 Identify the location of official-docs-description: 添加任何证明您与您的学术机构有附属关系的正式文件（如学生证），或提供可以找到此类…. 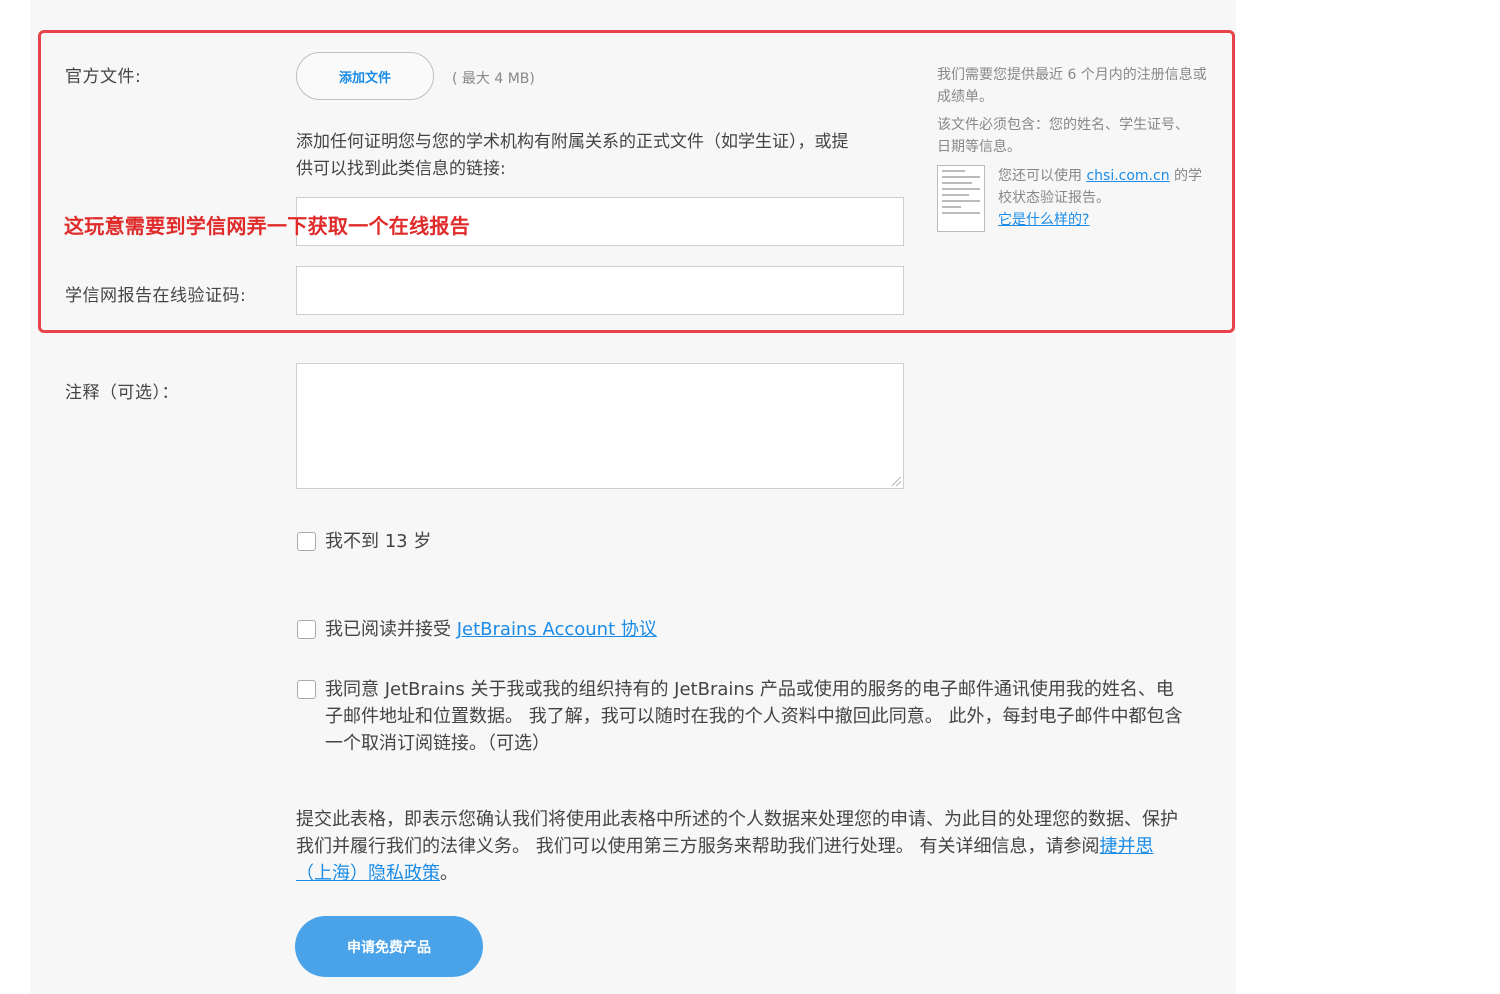
(572, 155).